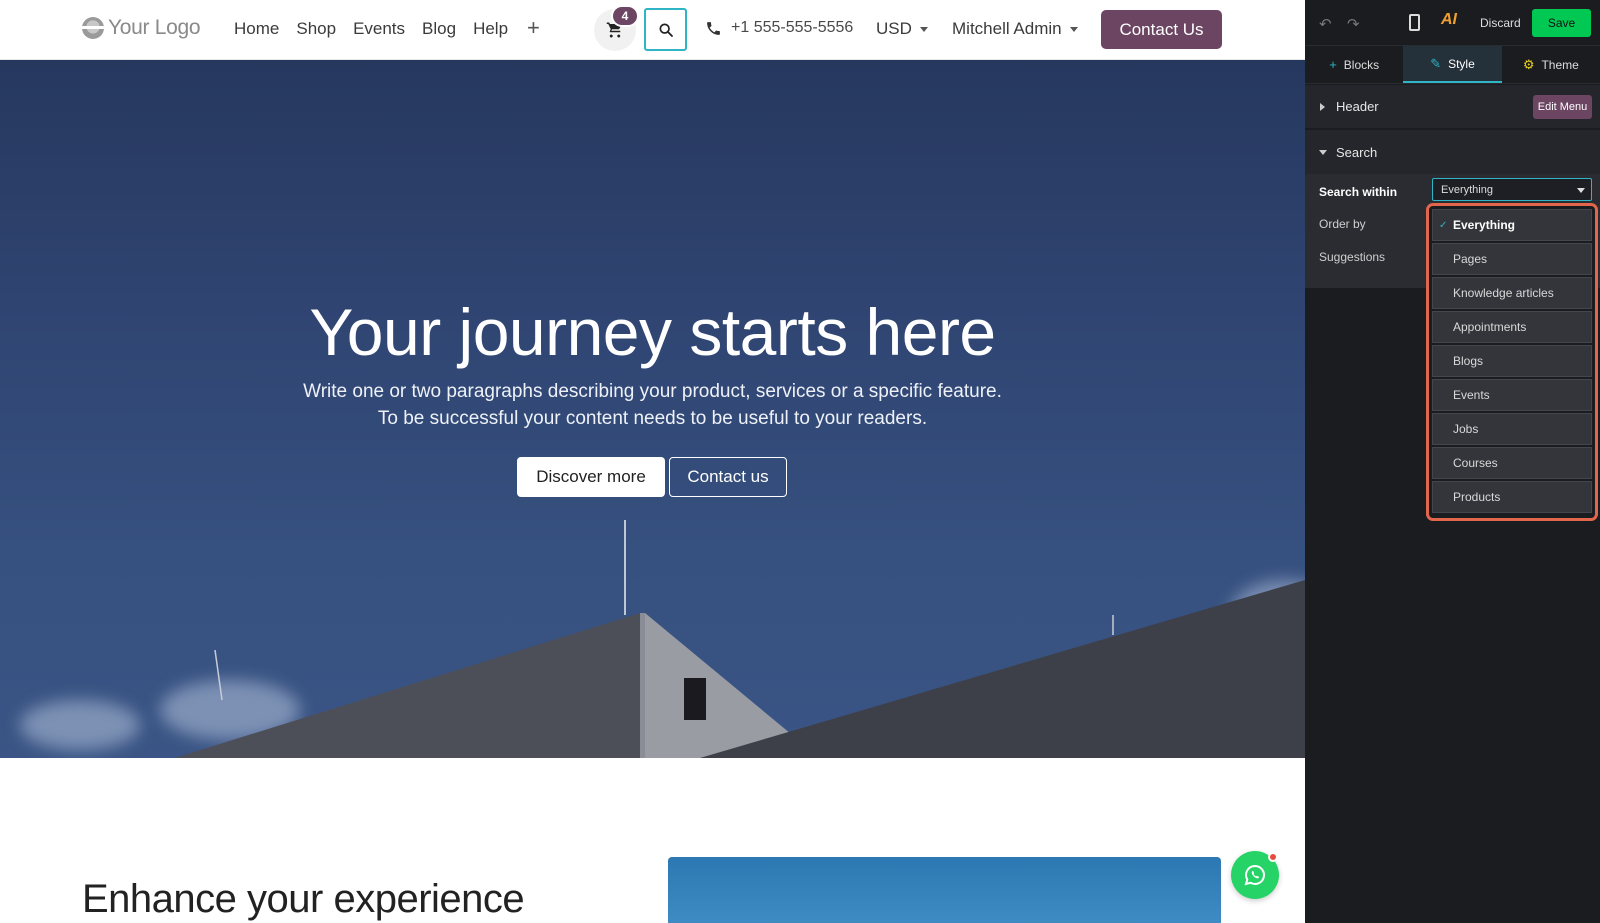 The height and width of the screenshot is (923, 1600). I want to click on edit-menu-button: Edit Menu, so click(1562, 107).